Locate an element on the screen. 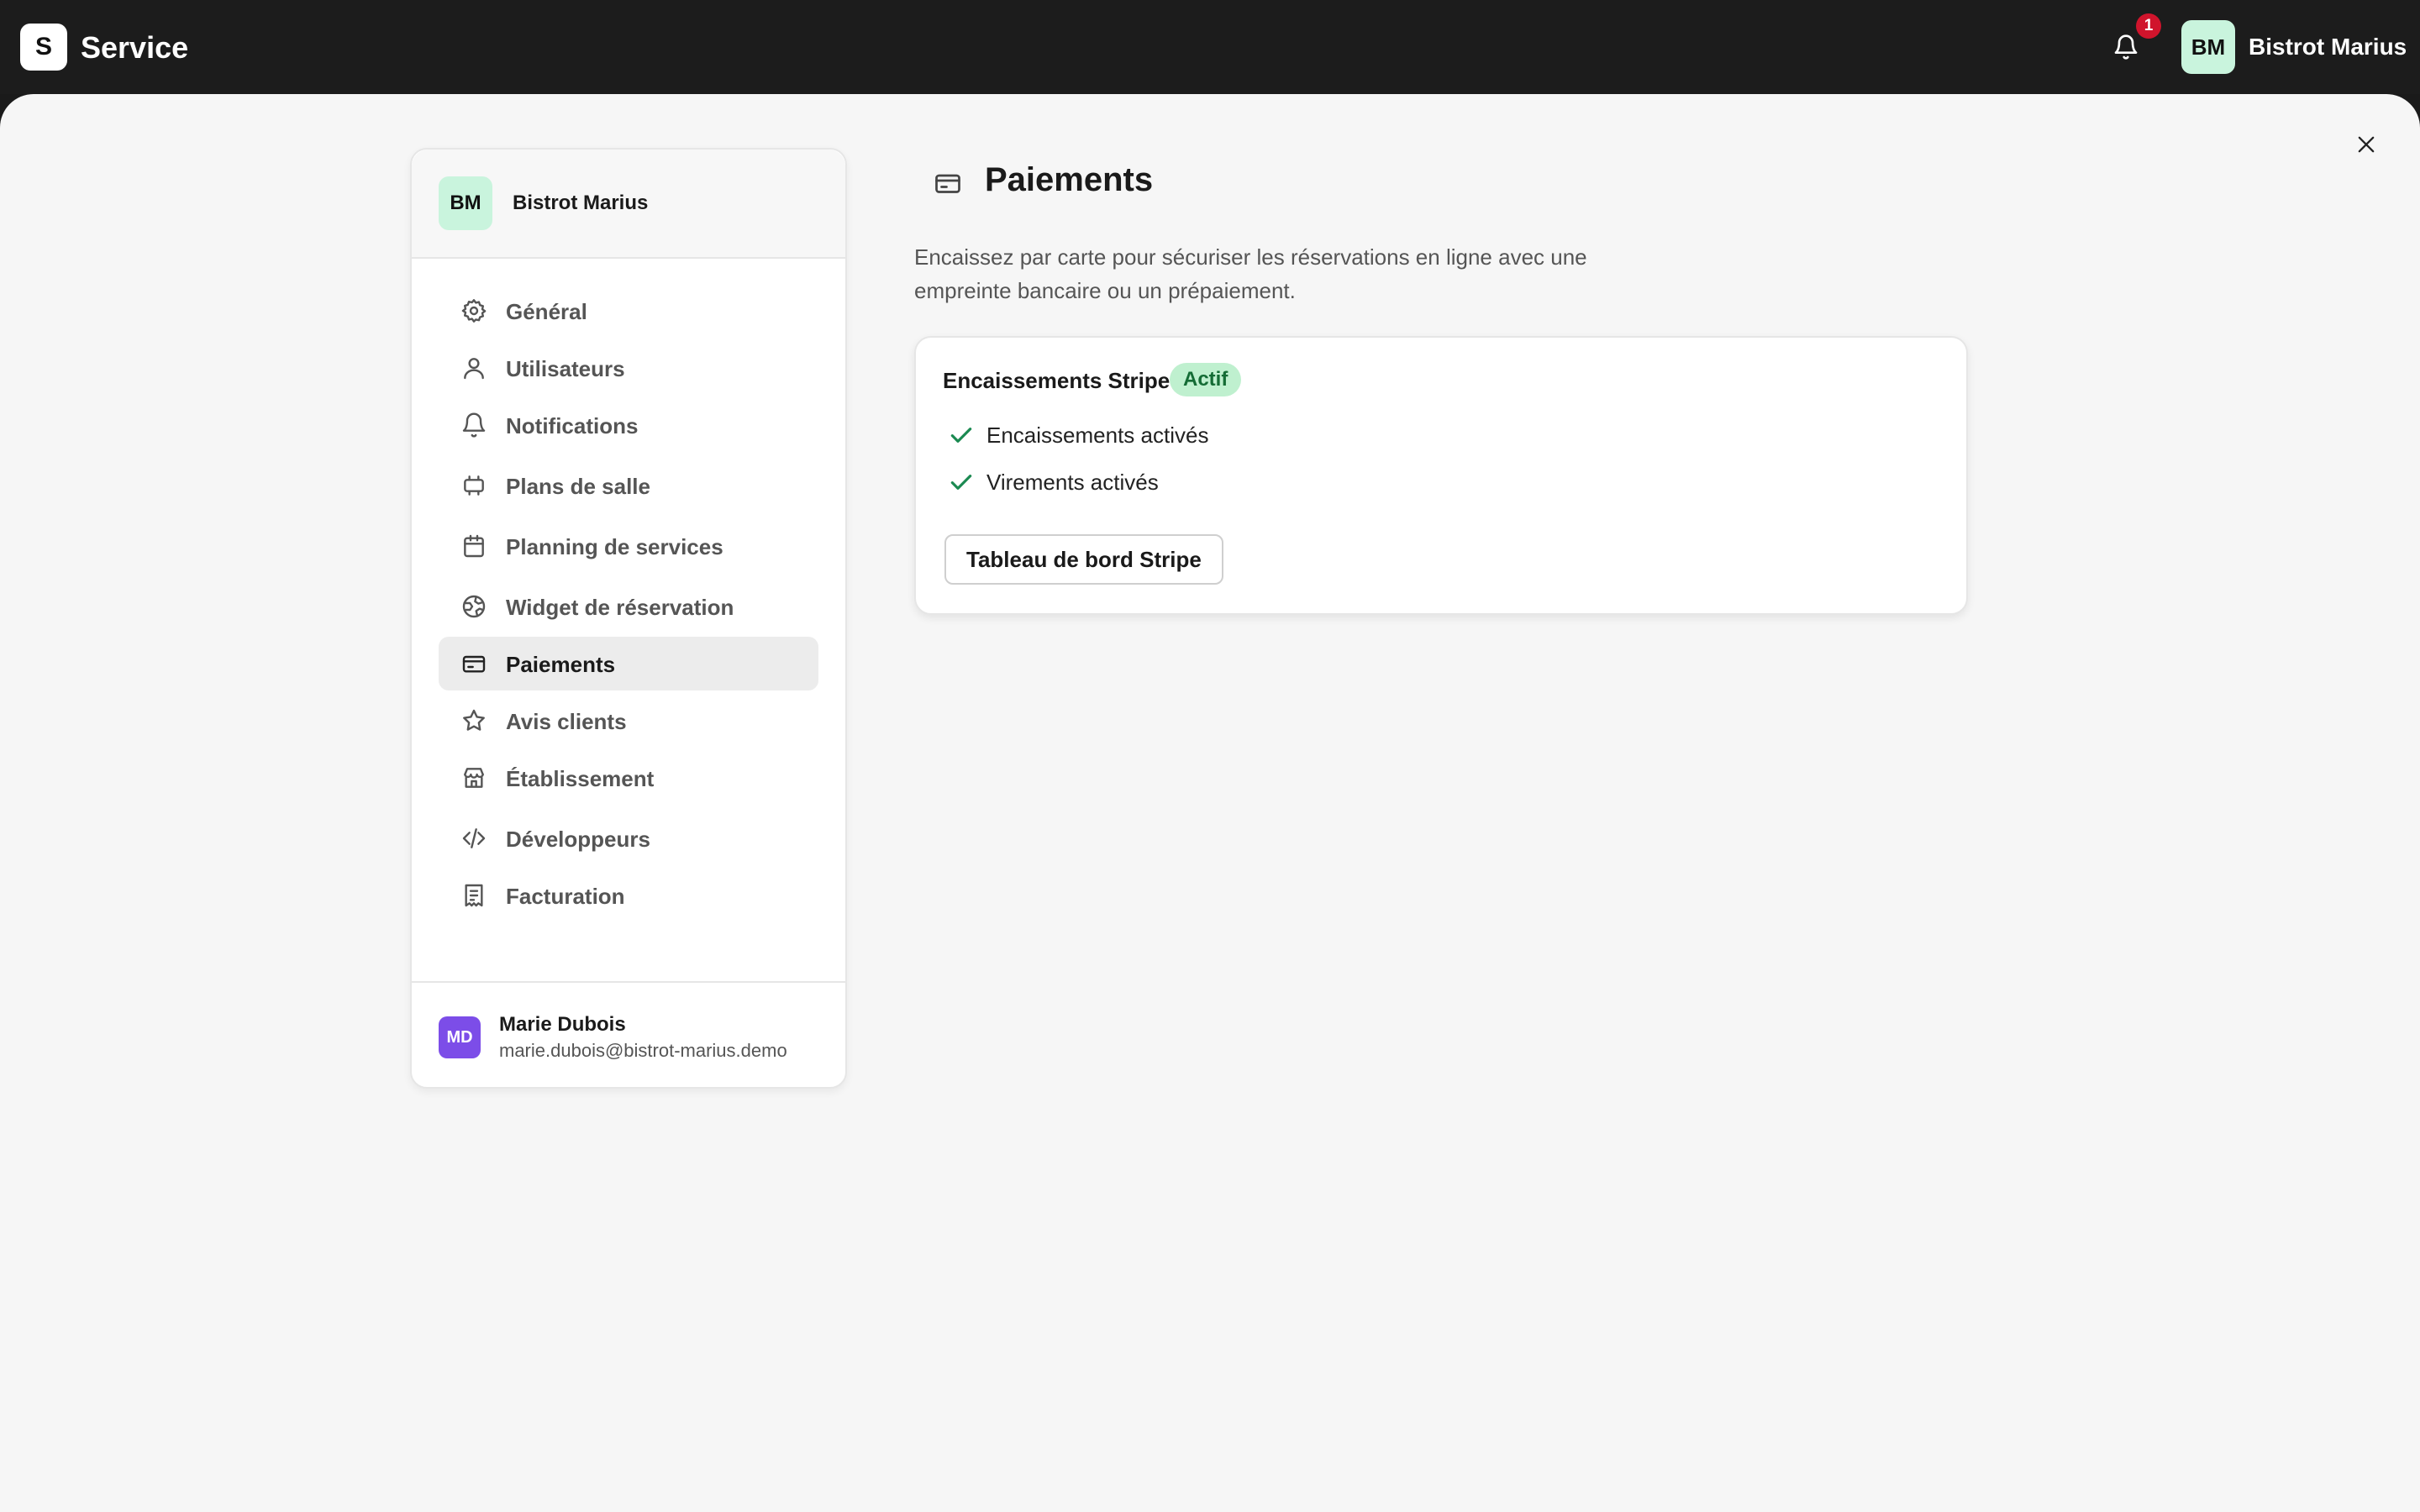 Image resolution: width=2420 pixels, height=1512 pixels. sidebar-item-floor-plans: Plans de salle is located at coordinates (628, 485).